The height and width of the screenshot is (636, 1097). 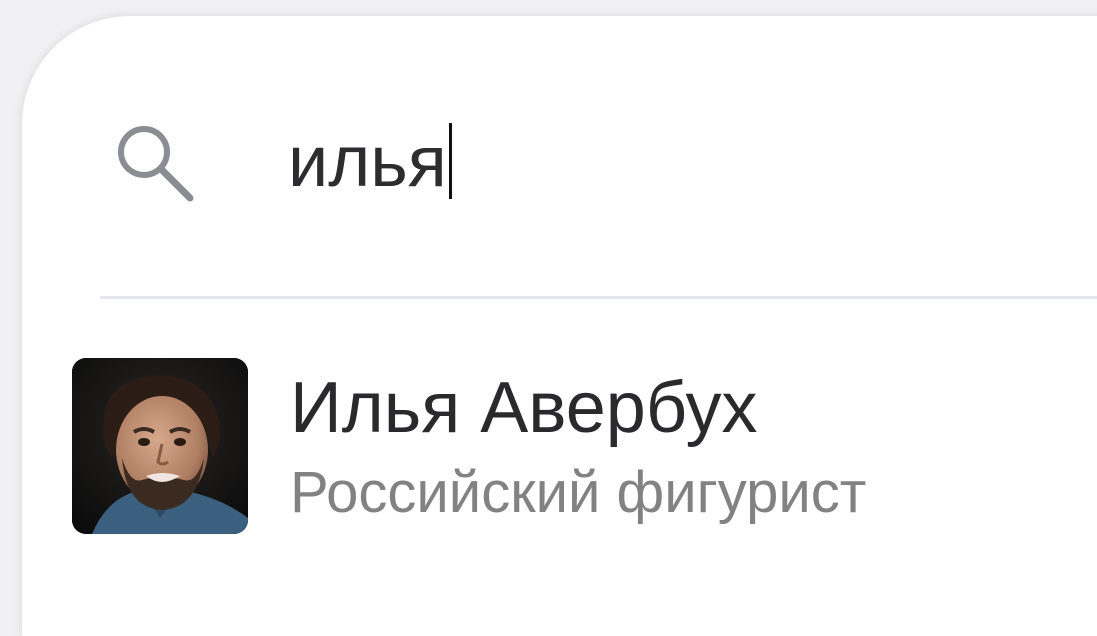 What do you see at coordinates (578, 492) in the screenshot?
I see `result-description: Российский фигурист` at bounding box center [578, 492].